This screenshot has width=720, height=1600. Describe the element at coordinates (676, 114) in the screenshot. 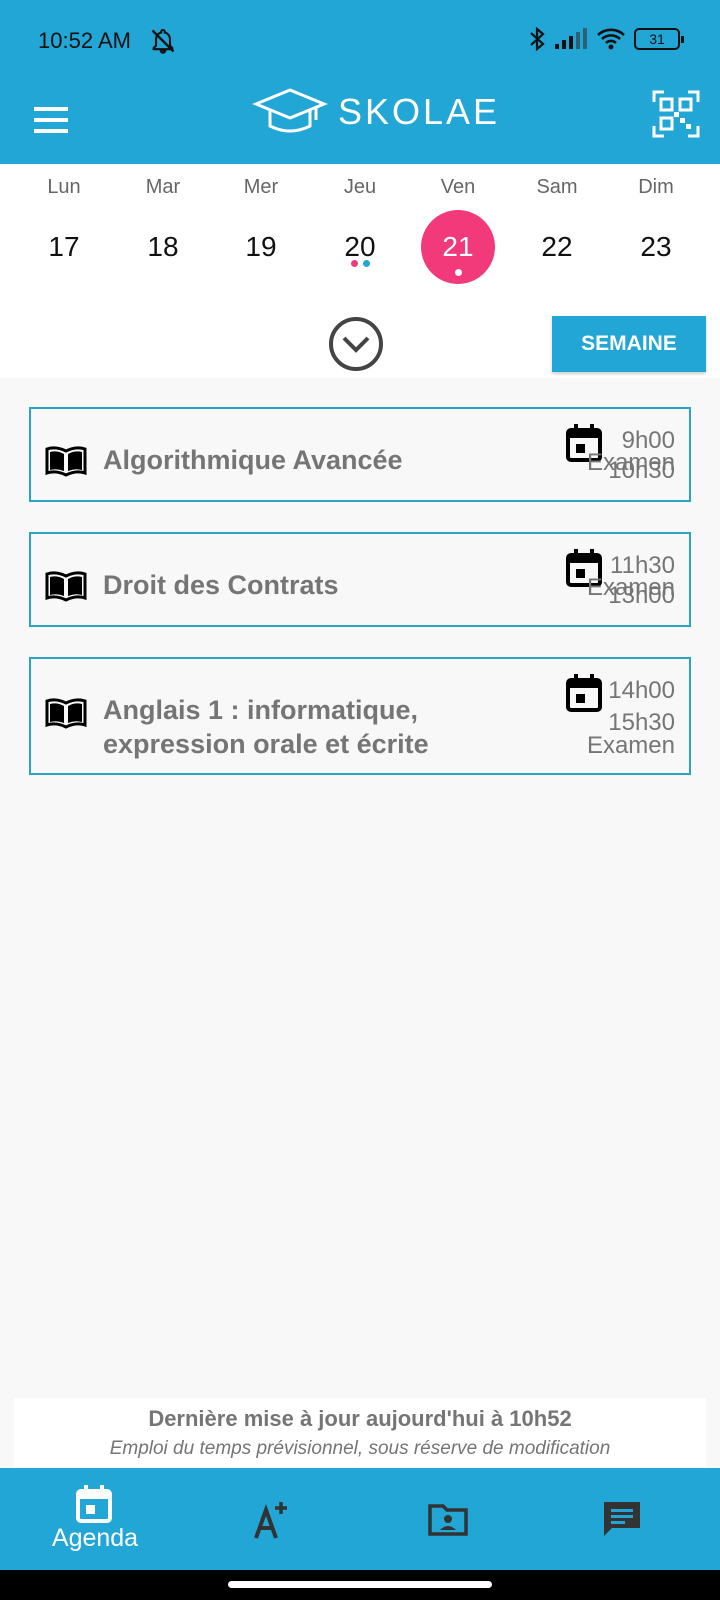

I see `qr-code-icon` at that location.